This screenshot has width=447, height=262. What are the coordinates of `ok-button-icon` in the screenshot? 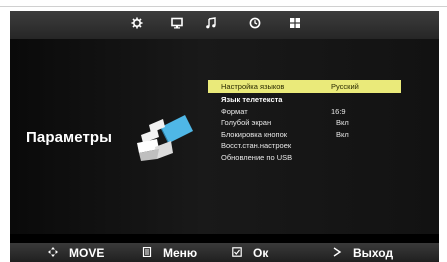 It's located at (242, 253).